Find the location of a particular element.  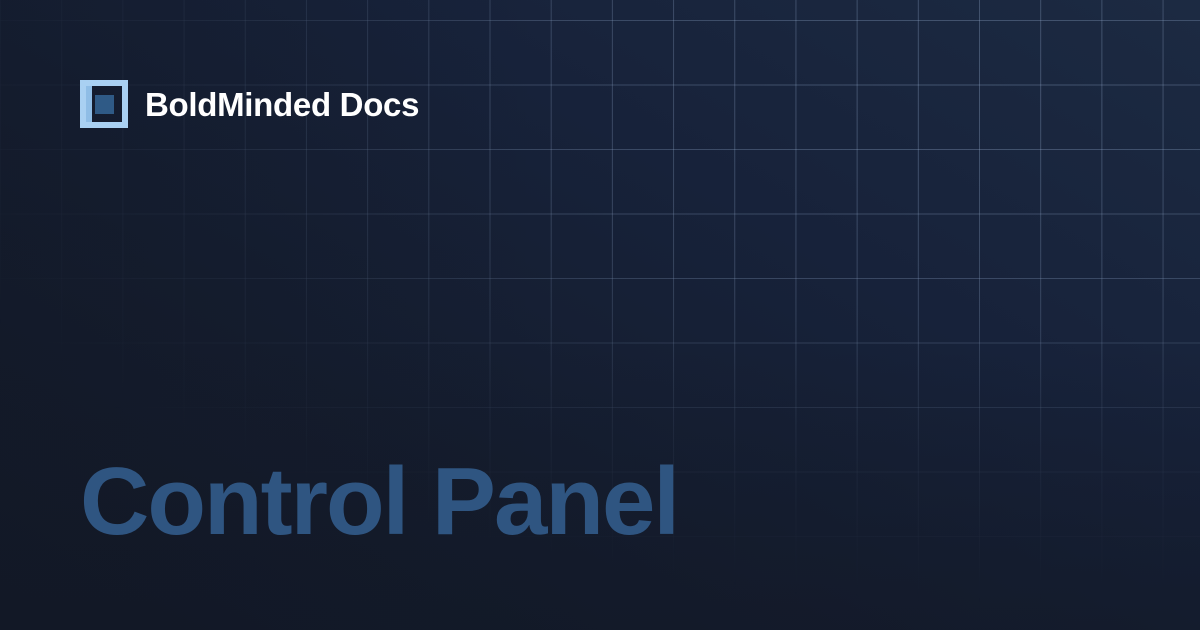

brand-name: BoldMinded Docs is located at coordinates (282, 104).